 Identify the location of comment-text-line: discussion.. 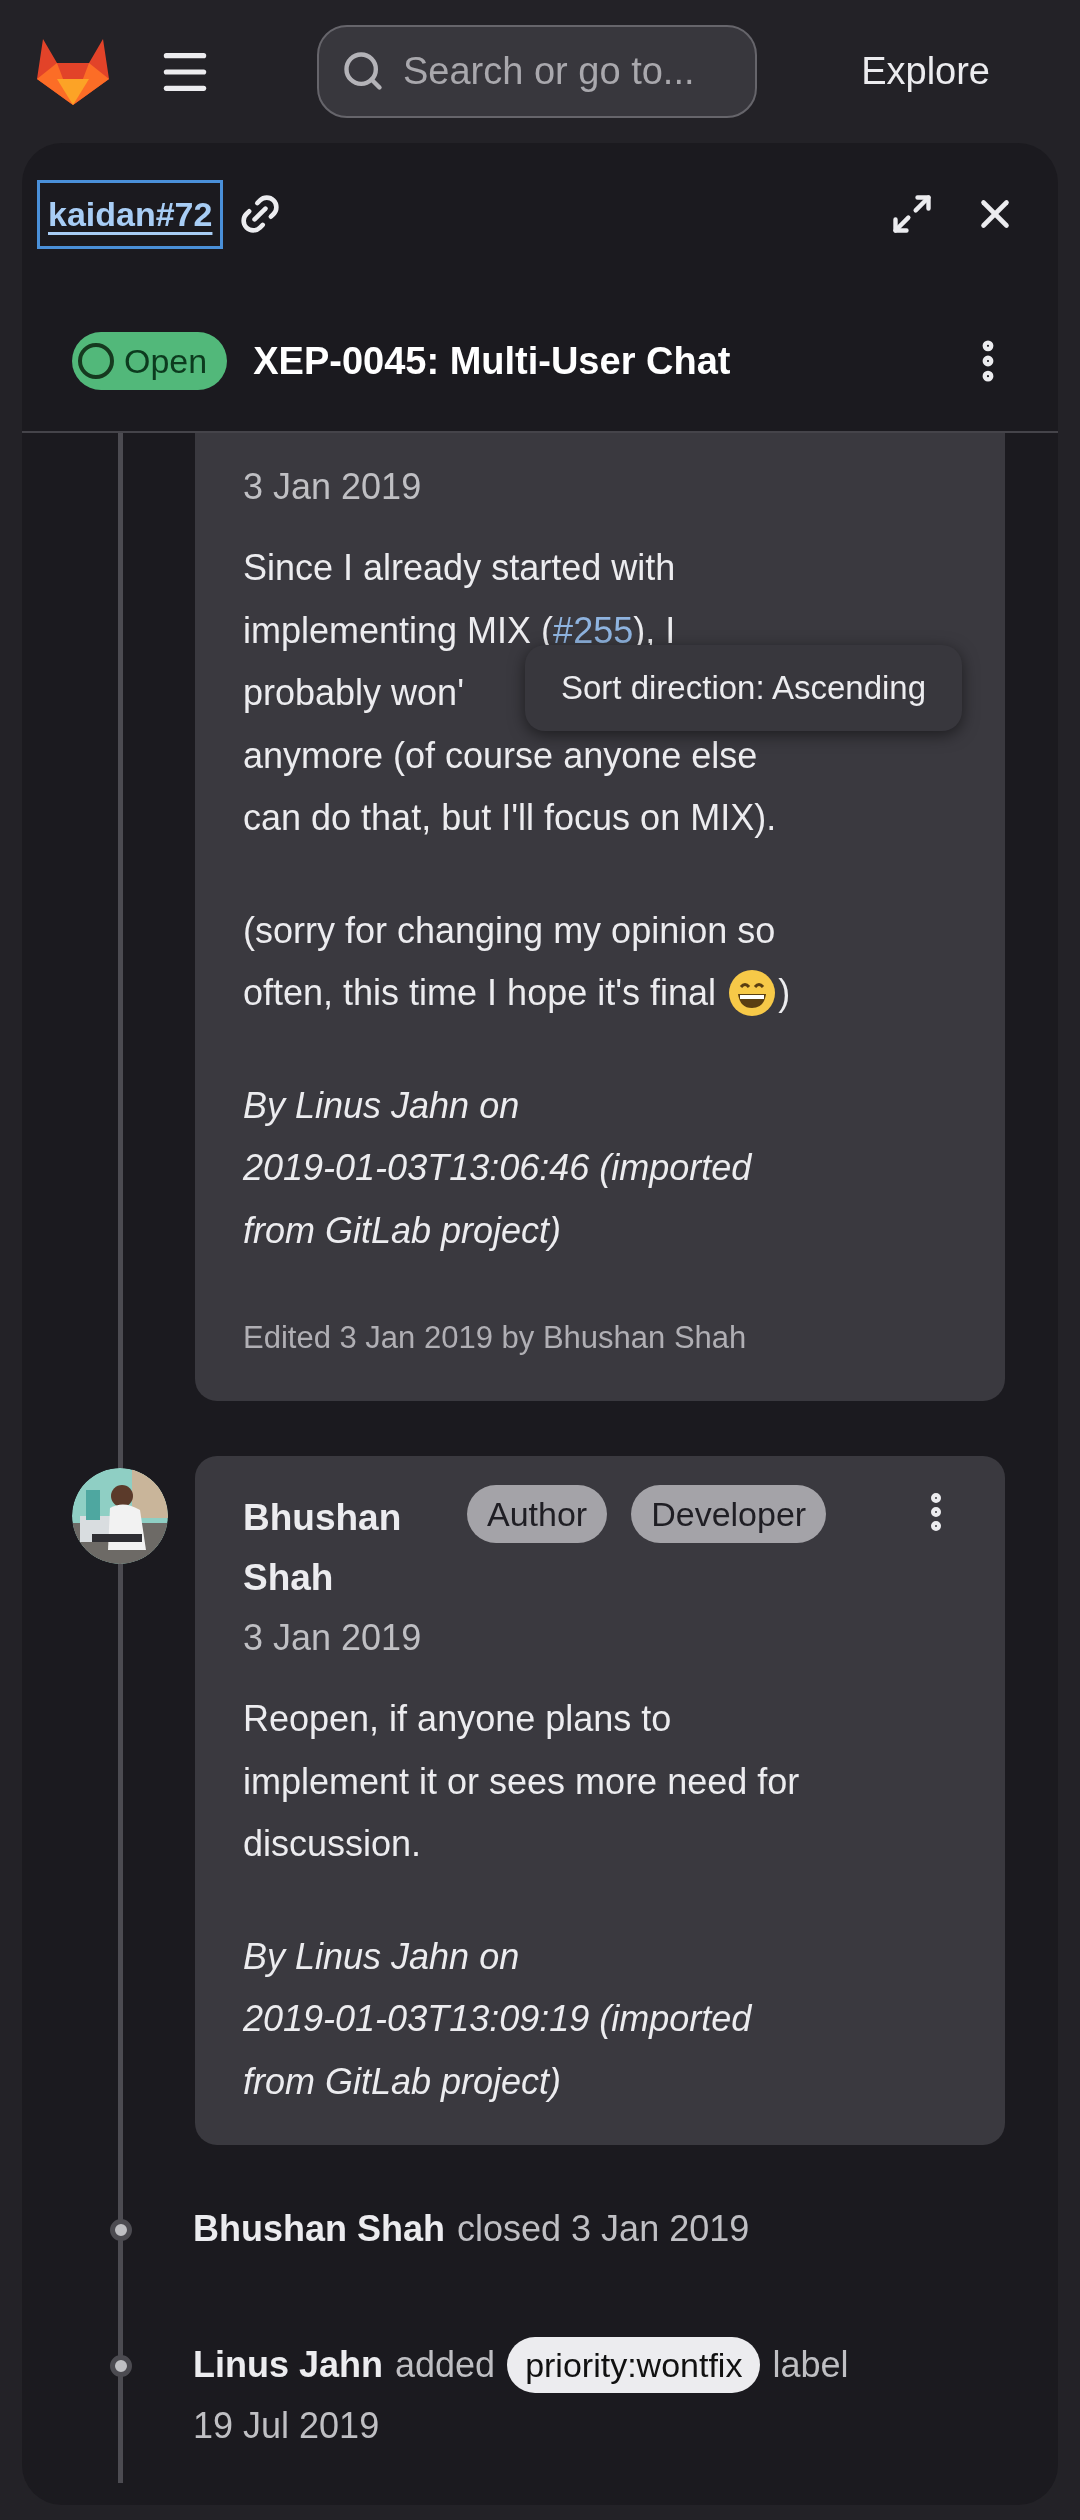
(332, 1844).